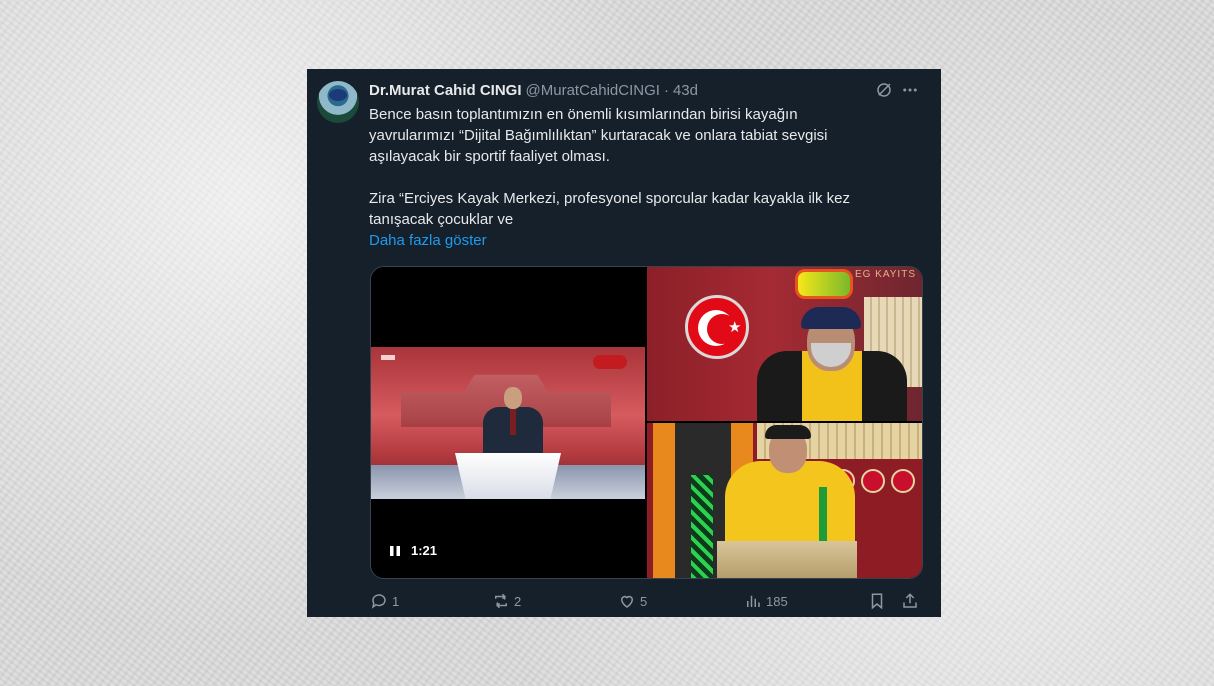 The width and height of the screenshot is (1214, 686). I want to click on repost-count: 2, so click(518, 601).